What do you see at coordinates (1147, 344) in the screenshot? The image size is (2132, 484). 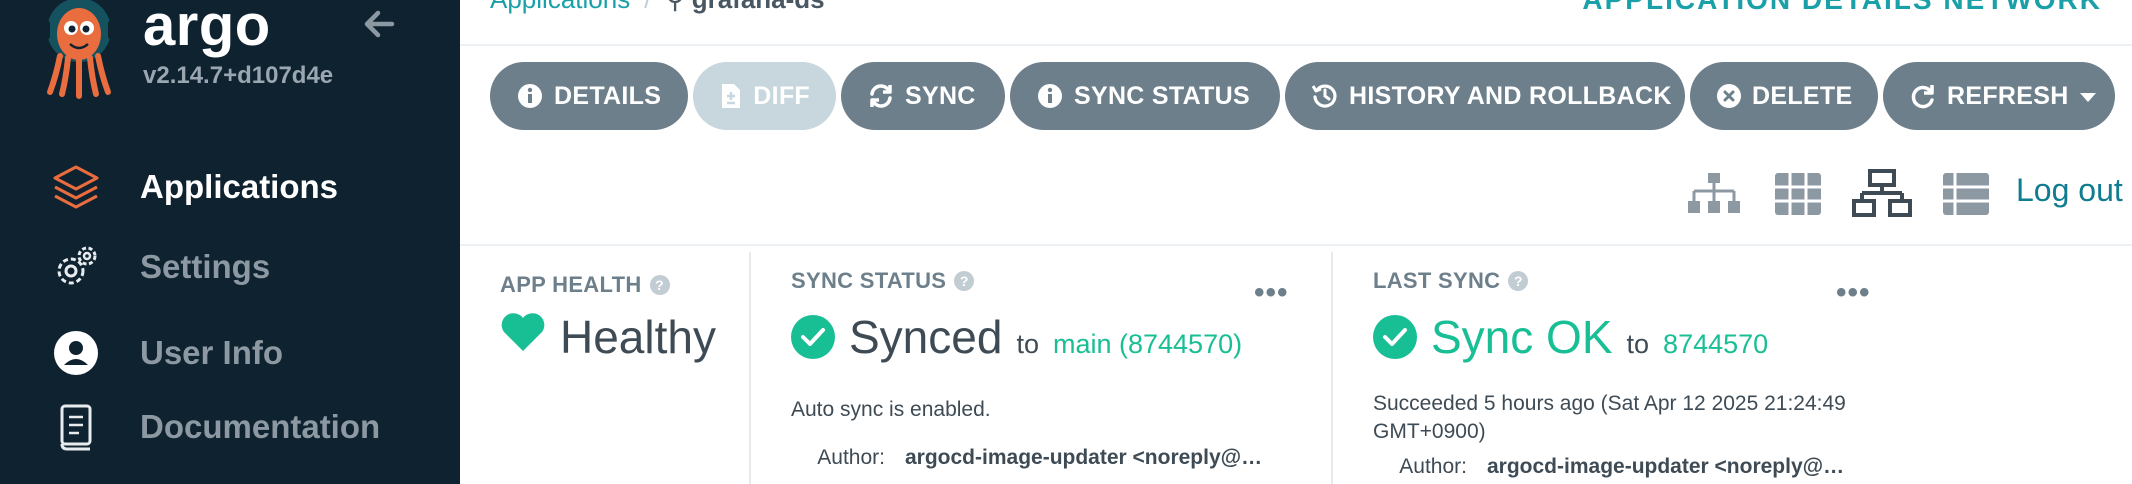 I see `sync-revision-link: main (8744570)` at bounding box center [1147, 344].